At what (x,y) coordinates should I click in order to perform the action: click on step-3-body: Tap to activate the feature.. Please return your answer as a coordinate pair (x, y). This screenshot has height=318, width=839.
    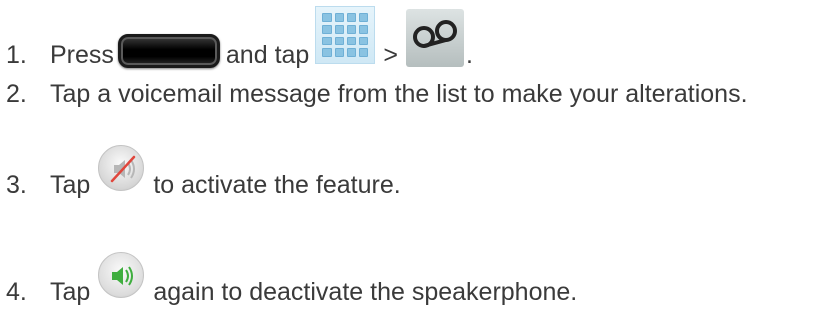
    Looking at the image, I should click on (225, 172).